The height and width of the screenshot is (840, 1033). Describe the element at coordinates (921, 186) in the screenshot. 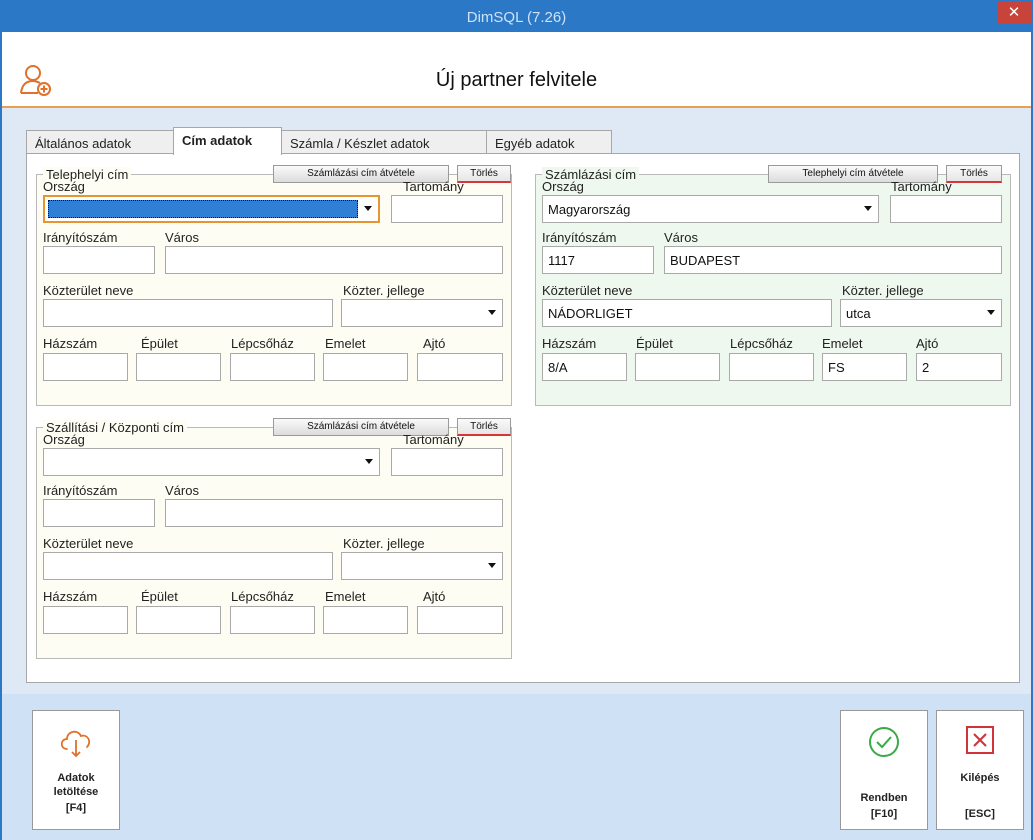

I see `billing-county-label: Tartomány` at that location.